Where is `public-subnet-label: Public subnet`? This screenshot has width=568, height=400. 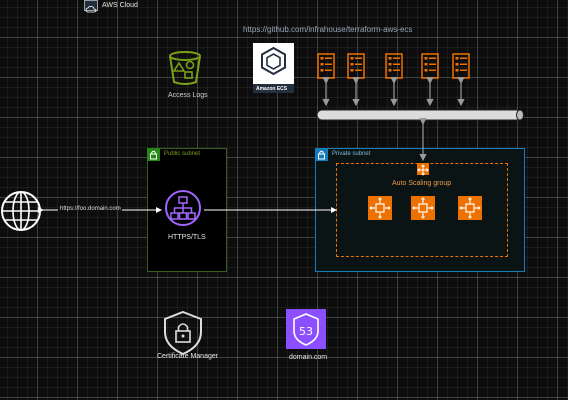 public-subnet-label: Public subnet is located at coordinates (182, 154).